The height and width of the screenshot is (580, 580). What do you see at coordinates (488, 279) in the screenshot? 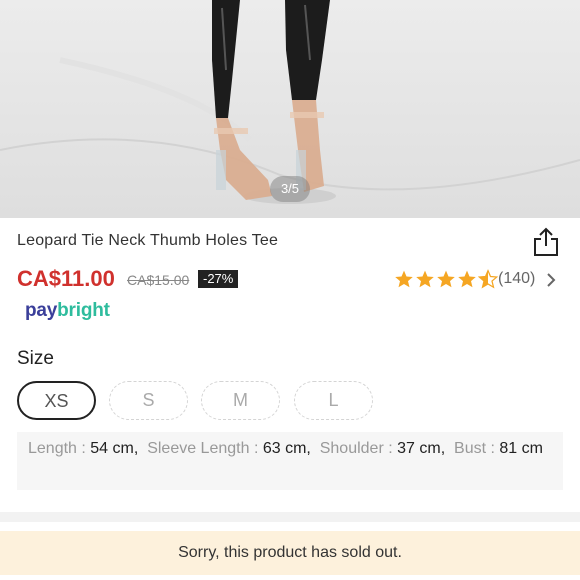
I see `star-half-icon` at bounding box center [488, 279].